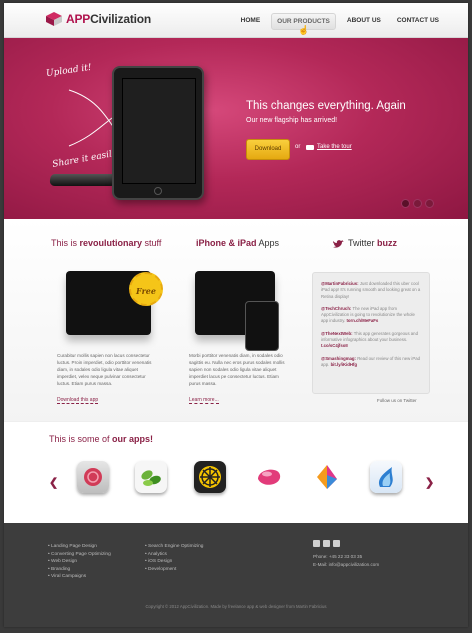 Image resolution: width=472 pixels, height=633 pixels. I want to click on footer-link: • Search Engine Optimizing, so click(174, 547).